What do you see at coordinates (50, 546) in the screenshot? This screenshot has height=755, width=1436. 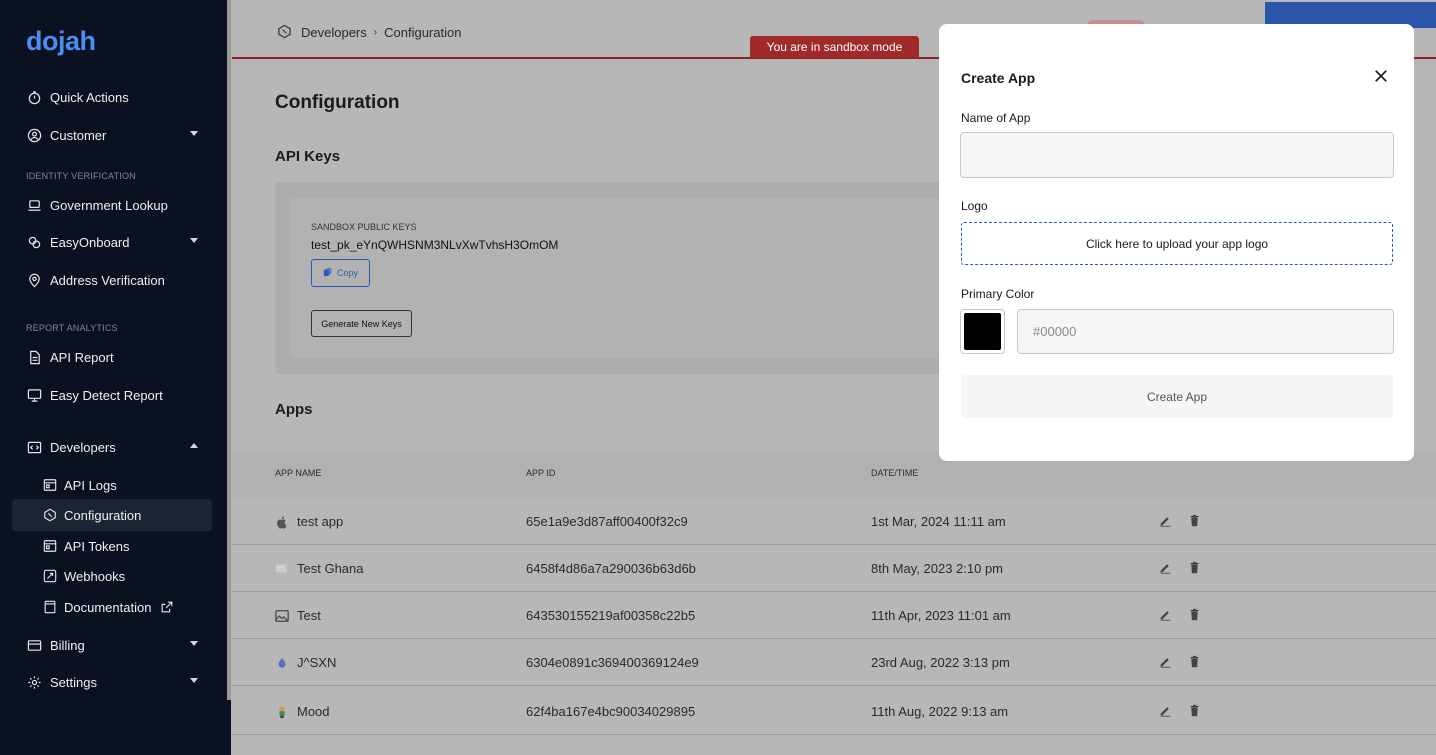 I see `browser-icon` at bounding box center [50, 546].